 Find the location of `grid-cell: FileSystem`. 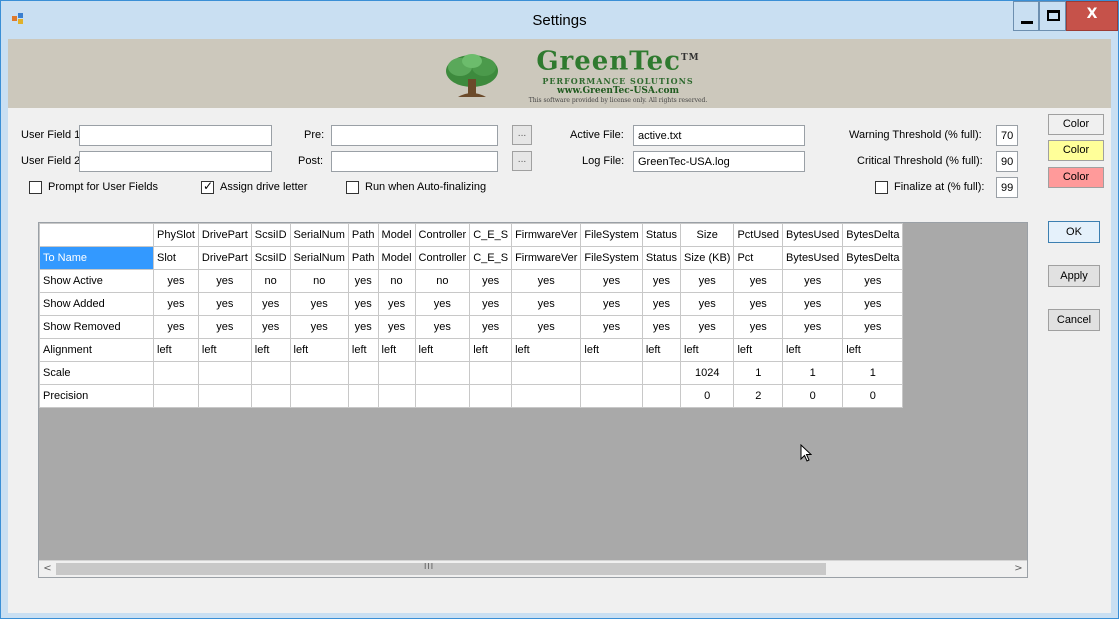

grid-cell: FileSystem is located at coordinates (611, 258).